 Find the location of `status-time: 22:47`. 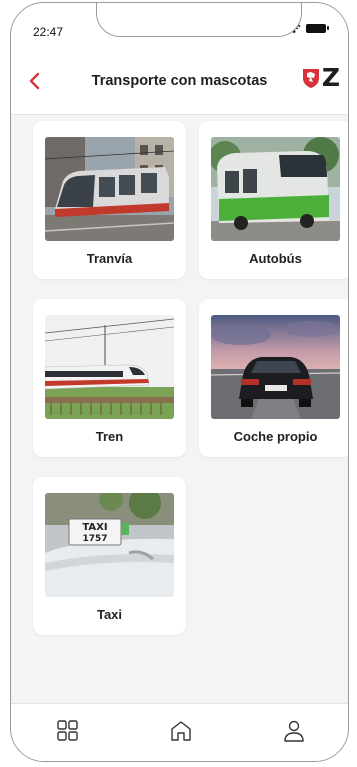

status-time: 22:47 is located at coordinates (48, 32).